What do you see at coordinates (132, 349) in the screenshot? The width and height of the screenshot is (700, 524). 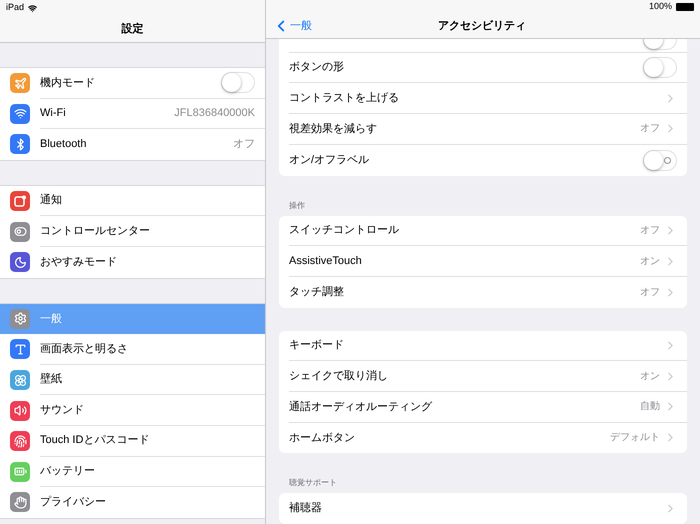 I see `sidebar-item: 画面表示と明るさ` at bounding box center [132, 349].